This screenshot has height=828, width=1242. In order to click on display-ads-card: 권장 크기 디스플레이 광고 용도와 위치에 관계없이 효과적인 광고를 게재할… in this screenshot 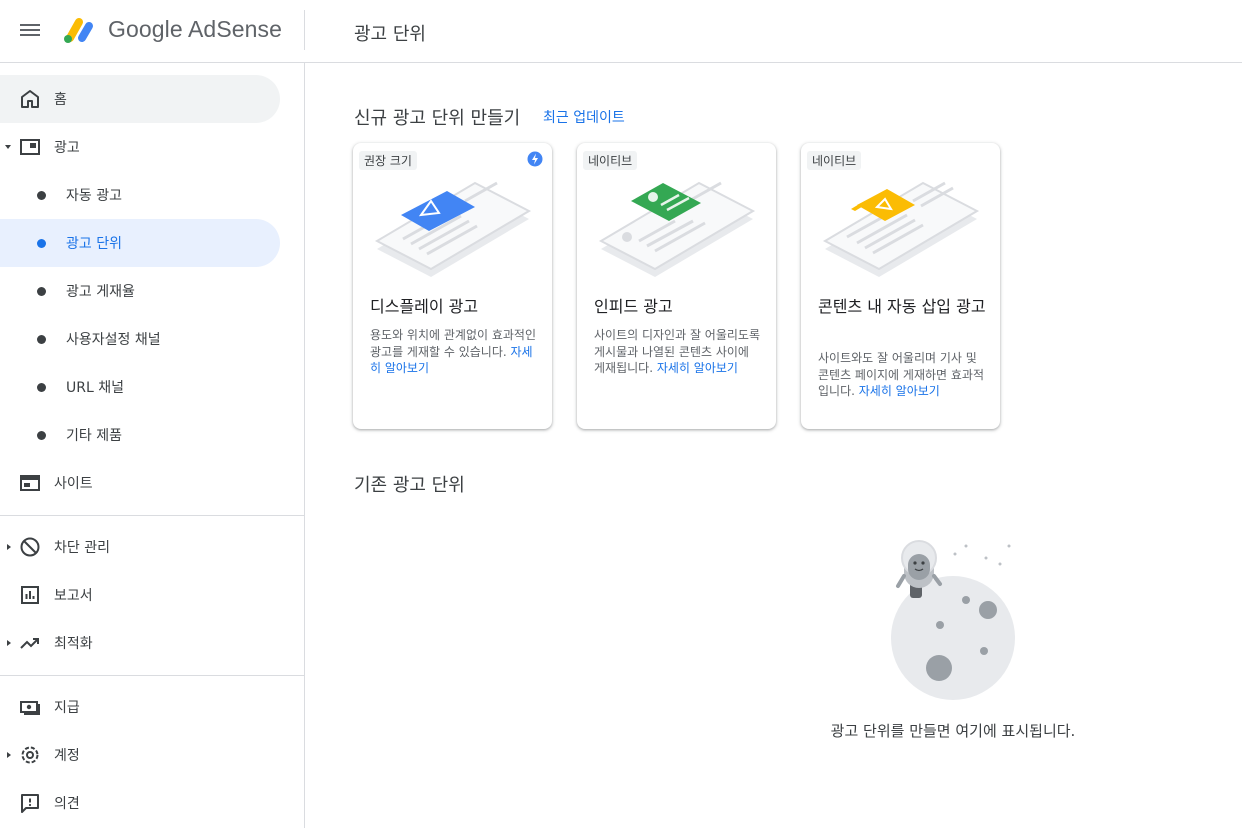, I will do `click(452, 286)`.